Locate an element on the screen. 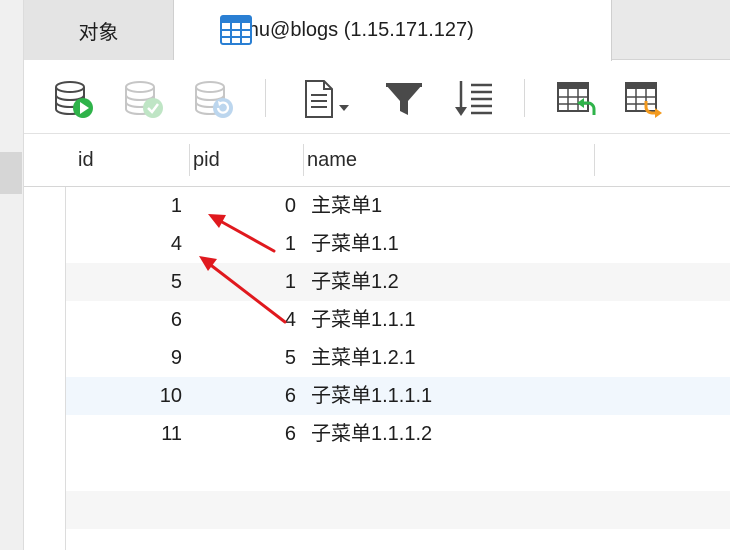  commit-icon is located at coordinates (144, 99).